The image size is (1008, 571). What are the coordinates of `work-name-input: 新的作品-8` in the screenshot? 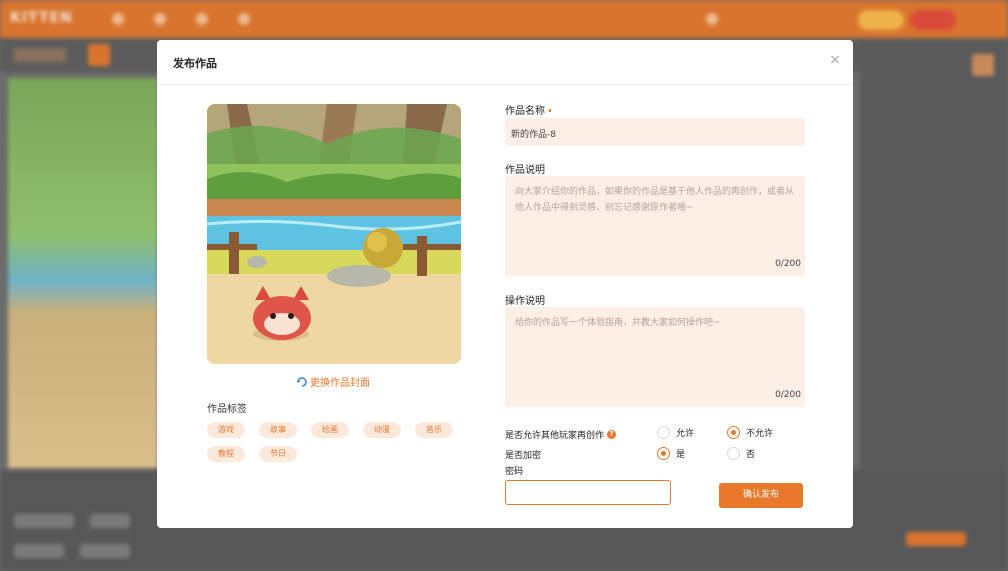 It's located at (655, 132).